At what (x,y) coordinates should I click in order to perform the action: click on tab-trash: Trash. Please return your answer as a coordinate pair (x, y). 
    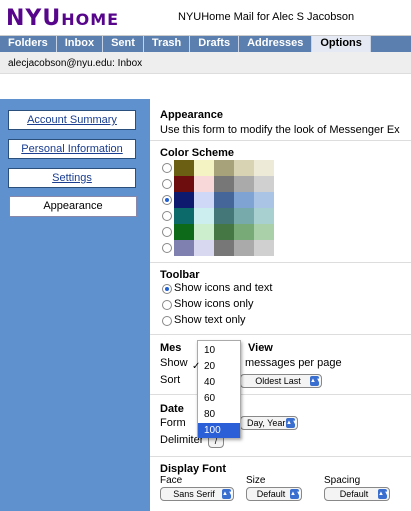
    Looking at the image, I should click on (167, 44).